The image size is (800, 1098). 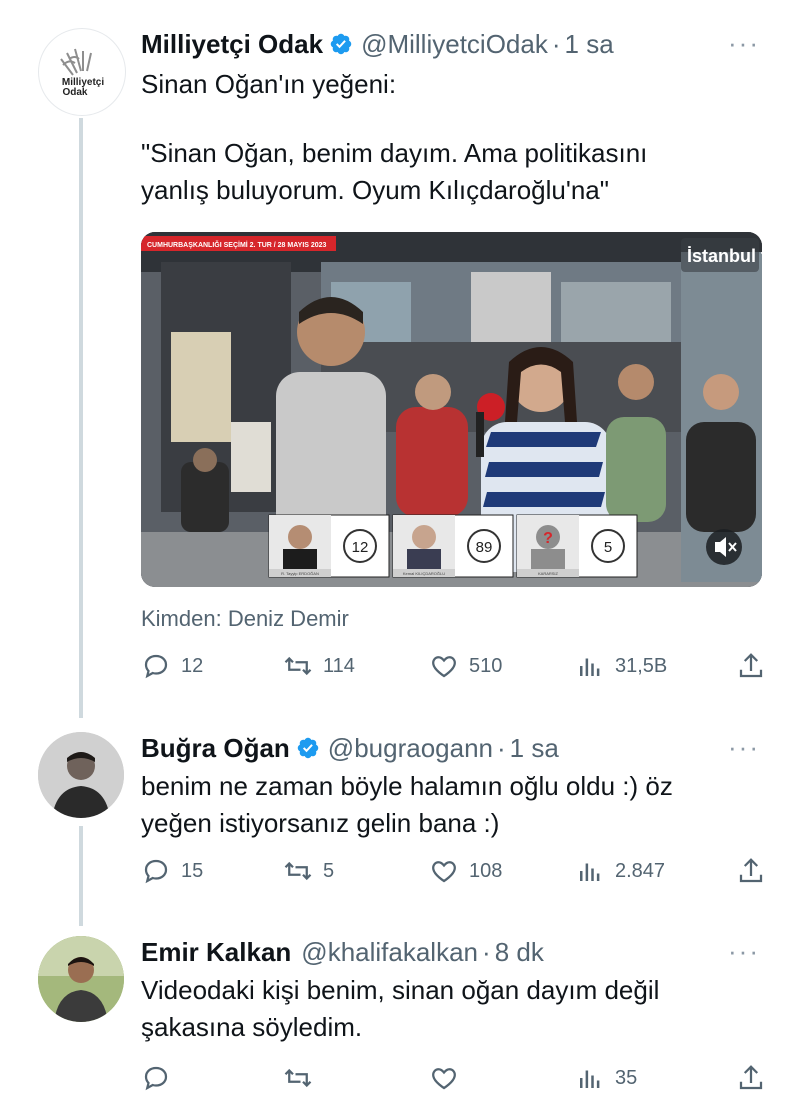 What do you see at coordinates (172, 871) in the screenshot?
I see `reply-button: 15` at bounding box center [172, 871].